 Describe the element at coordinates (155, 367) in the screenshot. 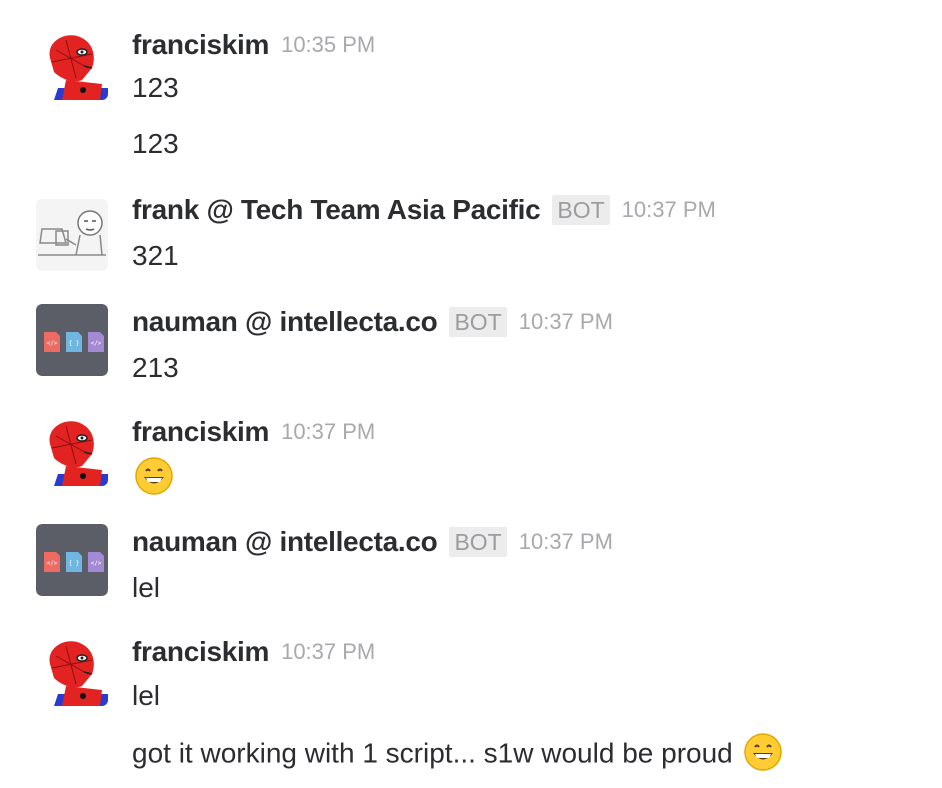

I see `message-text: 213` at that location.